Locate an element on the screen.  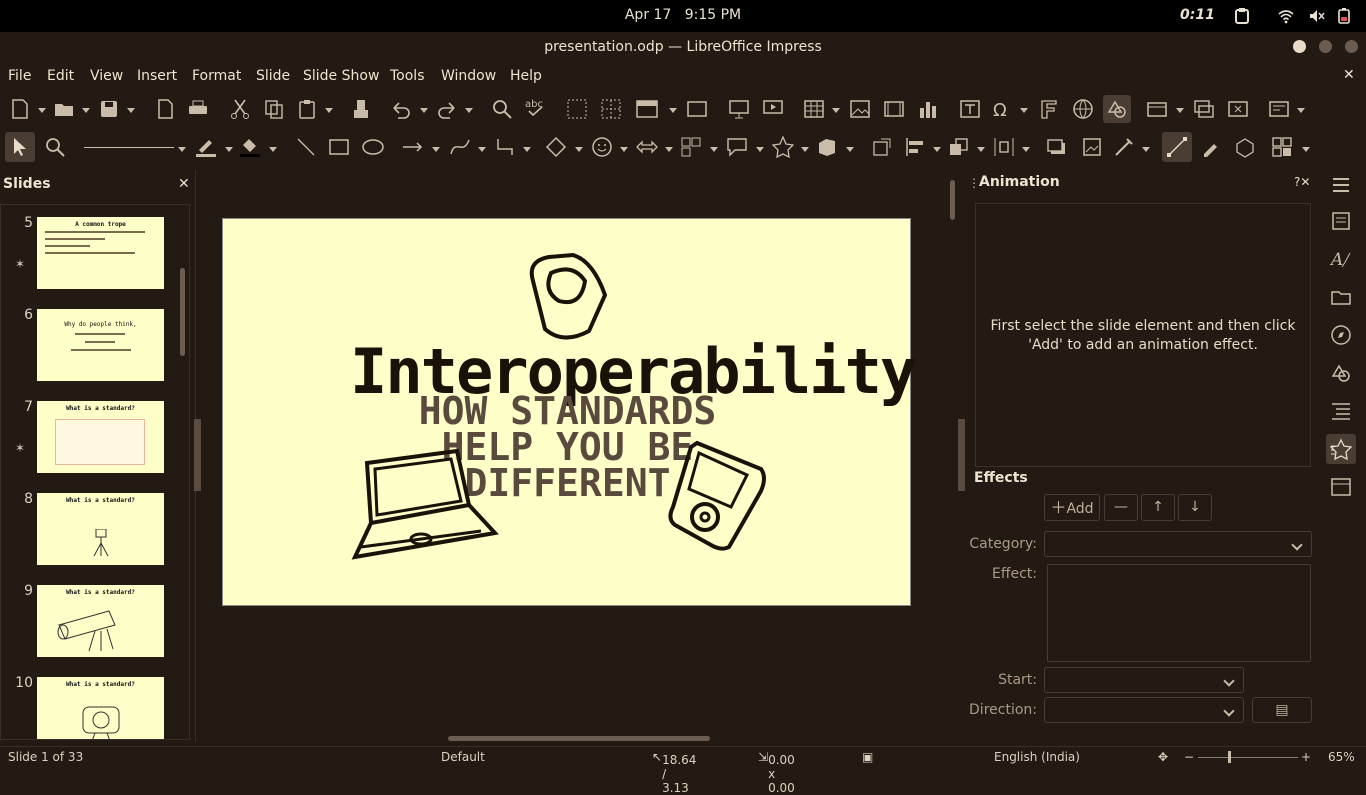
maximize-button is located at coordinates (1325, 46).